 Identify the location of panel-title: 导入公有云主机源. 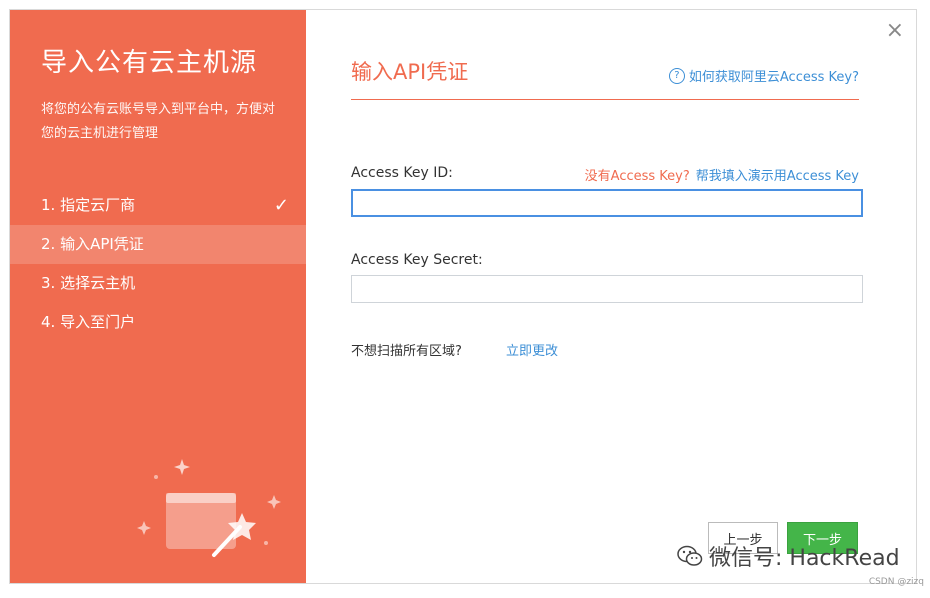
(149, 63).